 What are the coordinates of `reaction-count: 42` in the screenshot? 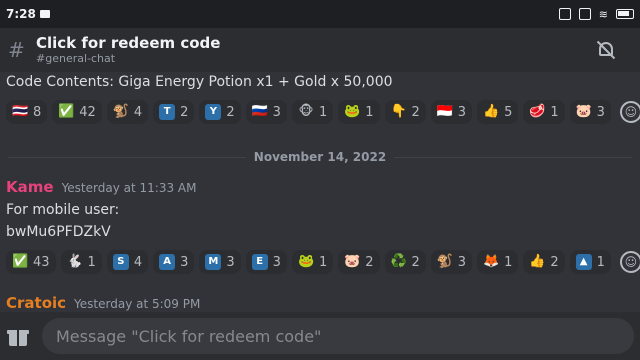 It's located at (87, 112).